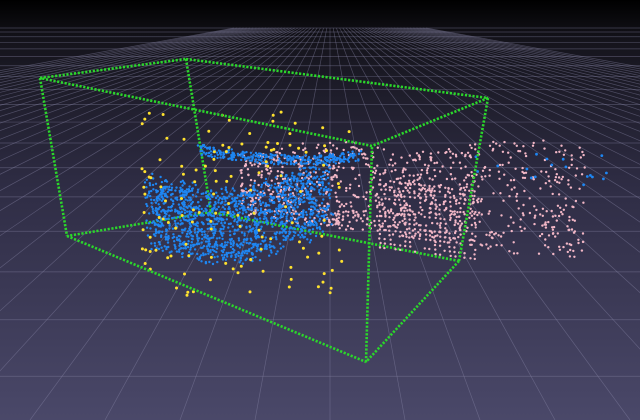  I want to click on box-edge, so click(369, 254).